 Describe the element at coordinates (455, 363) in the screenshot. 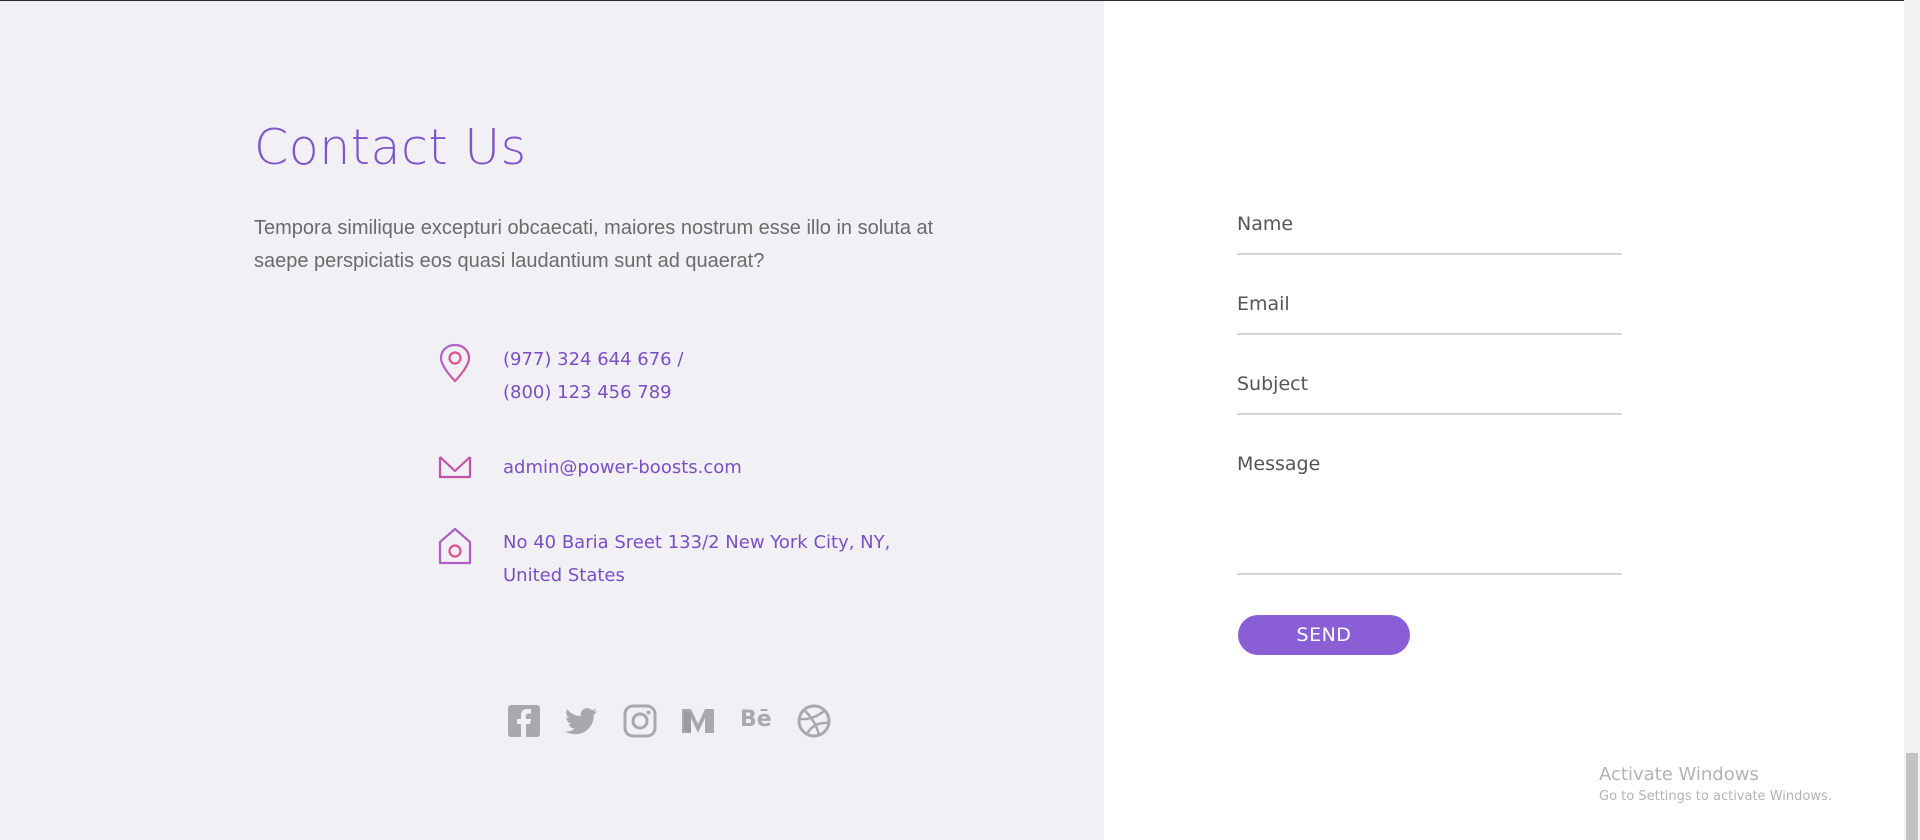

I see `location-pin-icon` at that location.